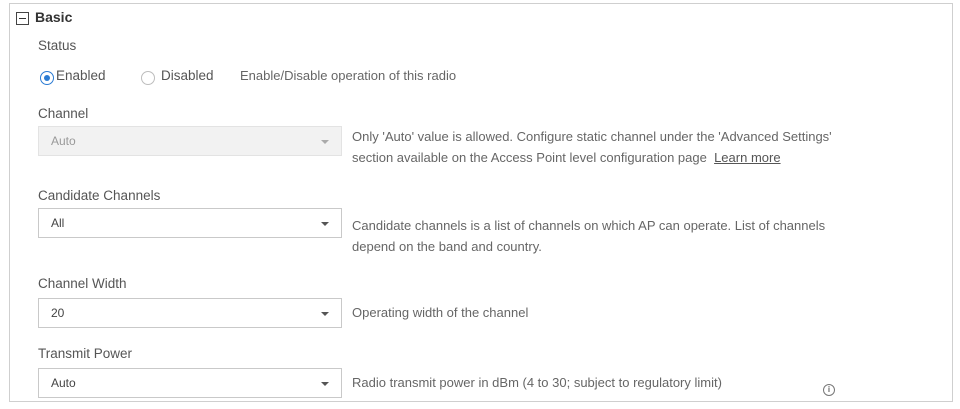 The width and height of the screenshot is (960, 409). Describe the element at coordinates (99, 195) in the screenshot. I see `candidate-channels-label: Candidate Channels` at that location.